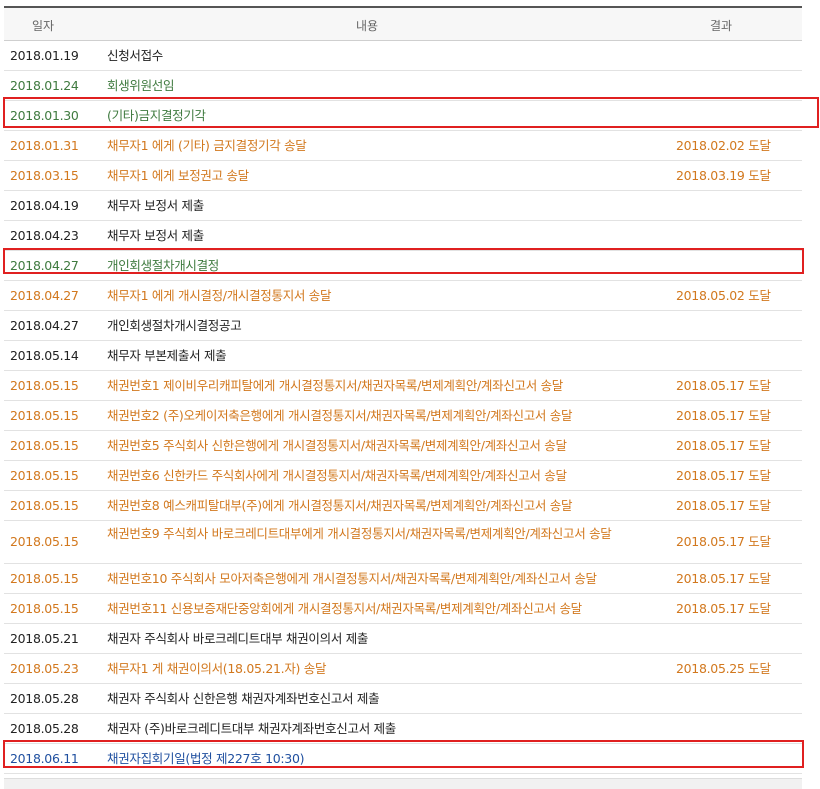 The height and width of the screenshot is (789, 820). I want to click on row-date: 2018.05.21, so click(44, 638).